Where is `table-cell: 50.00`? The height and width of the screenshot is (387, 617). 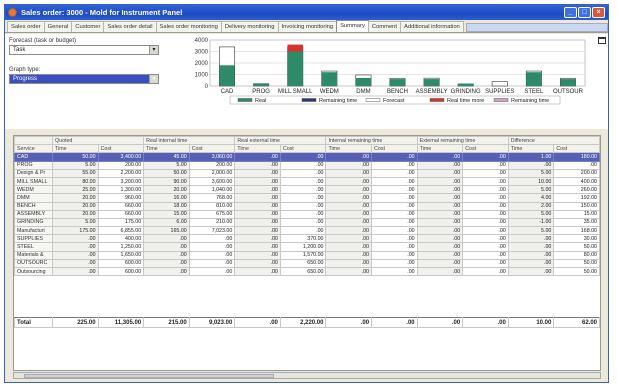
table-cell: 50.00 is located at coordinates (576, 247).